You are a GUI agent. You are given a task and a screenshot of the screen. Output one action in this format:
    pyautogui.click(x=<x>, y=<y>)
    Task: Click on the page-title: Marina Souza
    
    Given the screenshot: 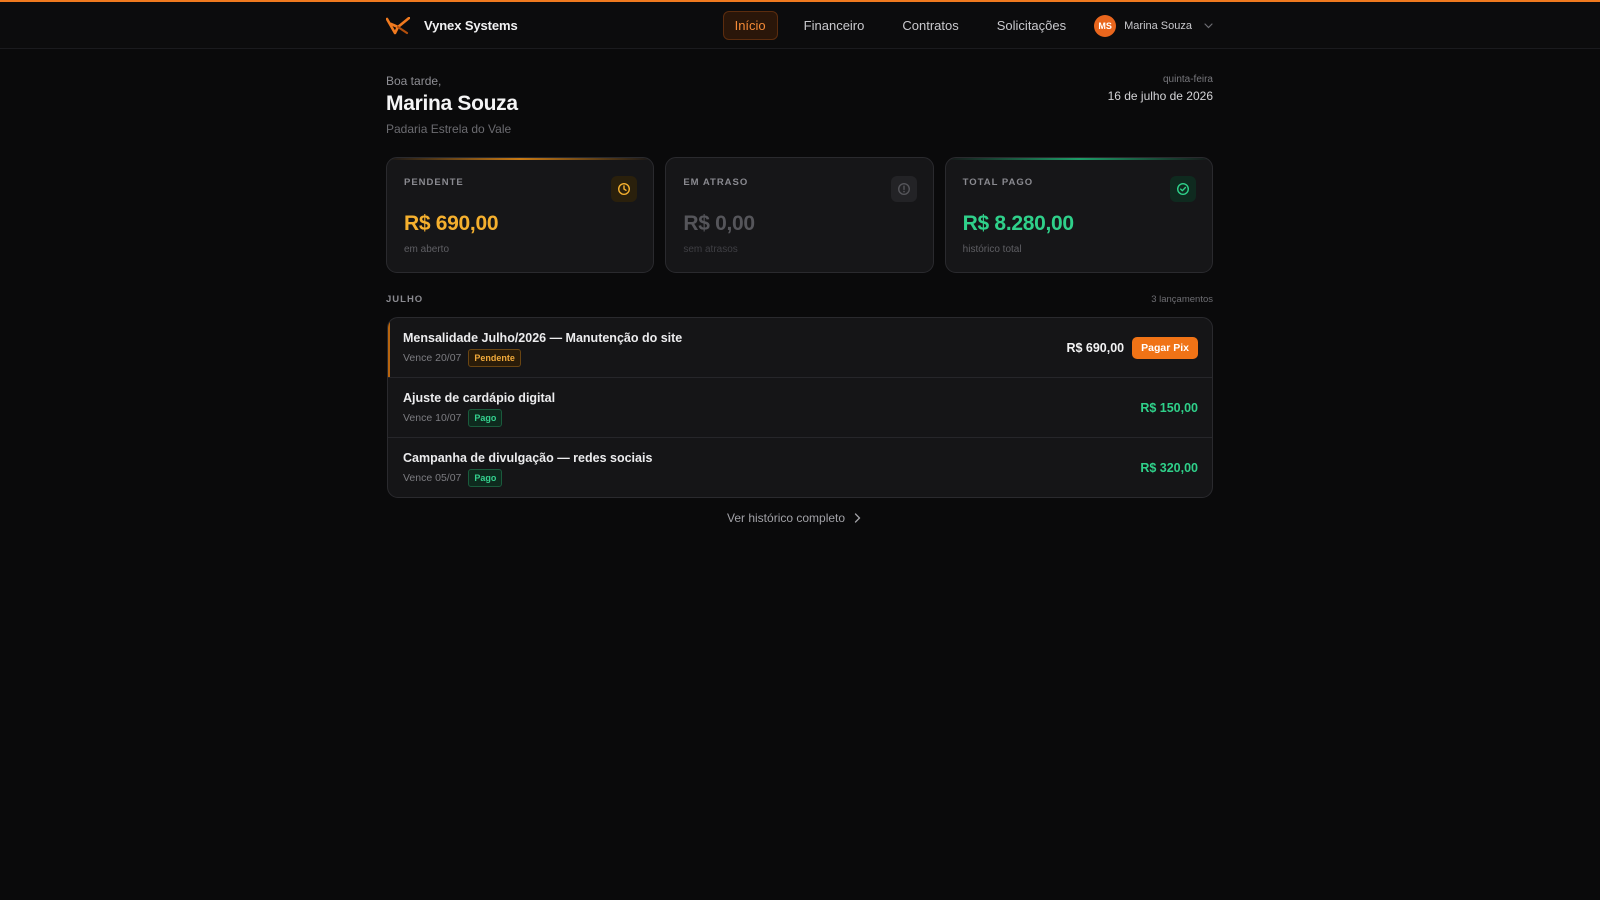 What is the action you would take?
    pyautogui.click(x=452, y=103)
    